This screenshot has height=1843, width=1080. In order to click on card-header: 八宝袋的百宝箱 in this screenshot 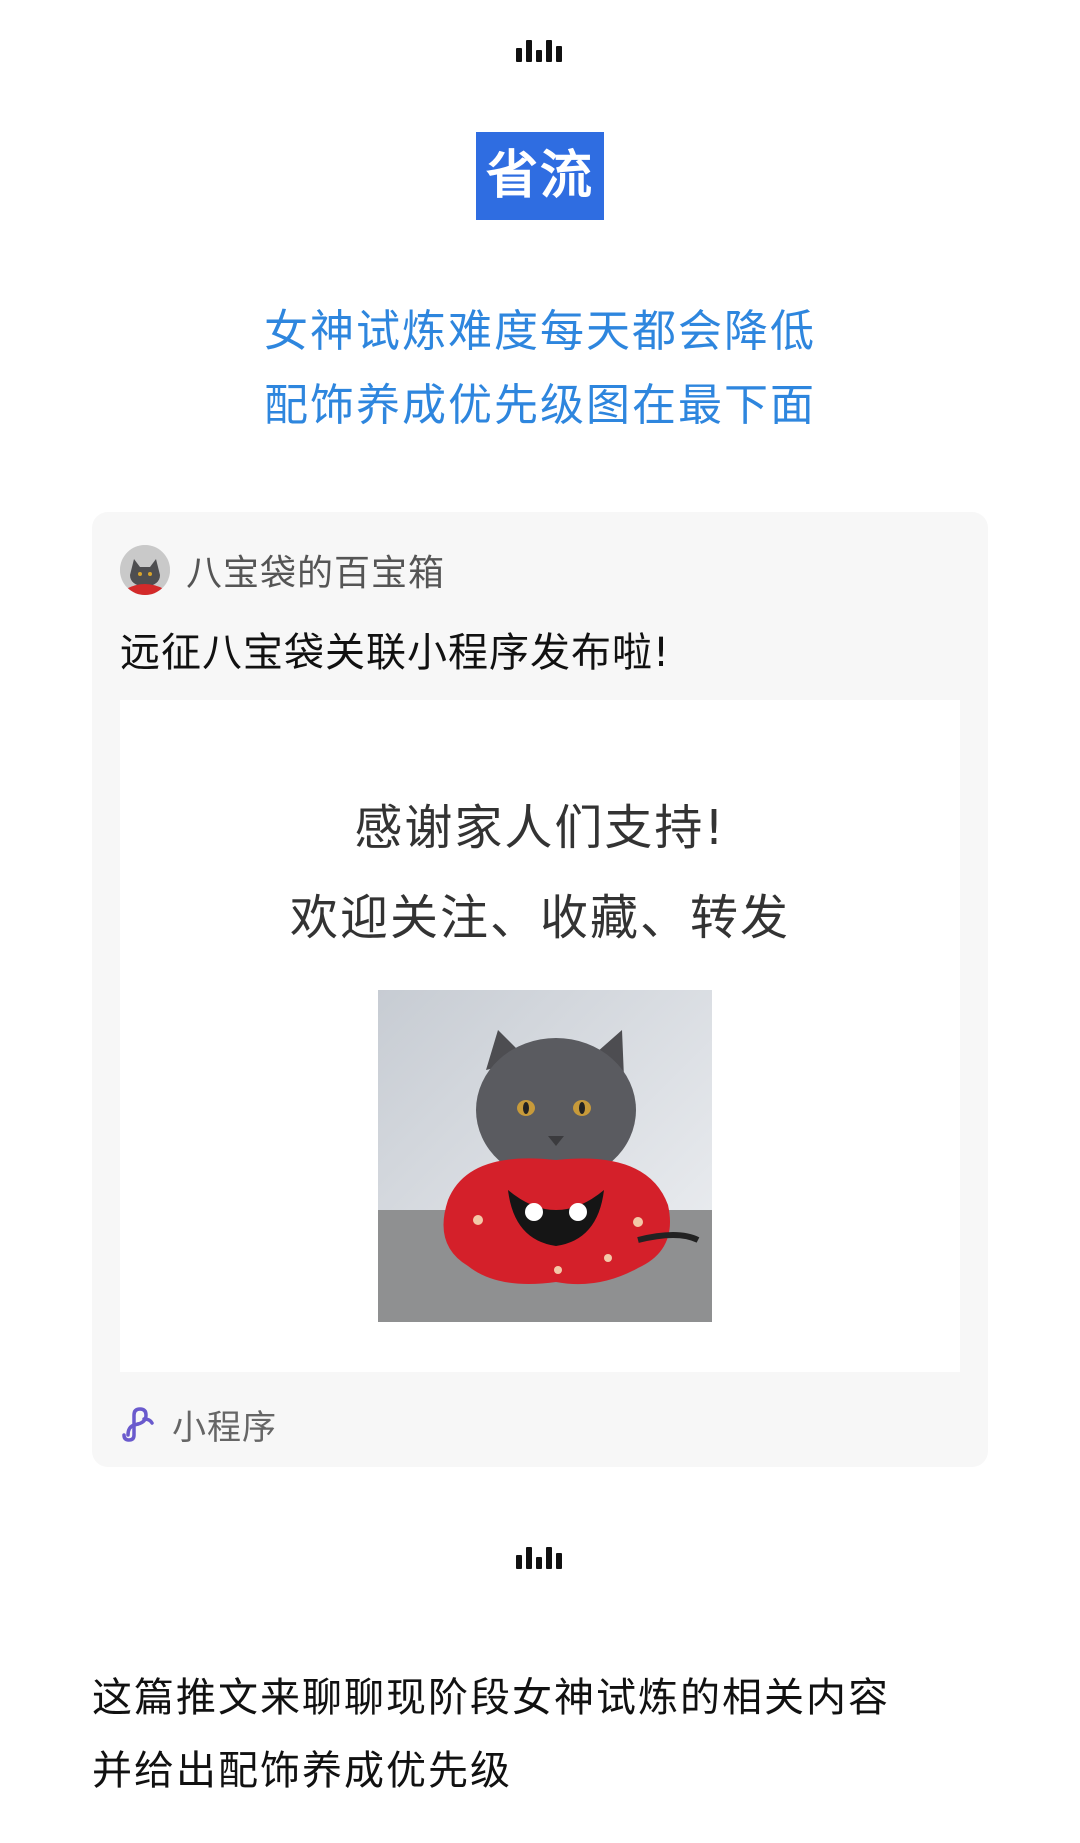, I will do `click(282, 570)`.